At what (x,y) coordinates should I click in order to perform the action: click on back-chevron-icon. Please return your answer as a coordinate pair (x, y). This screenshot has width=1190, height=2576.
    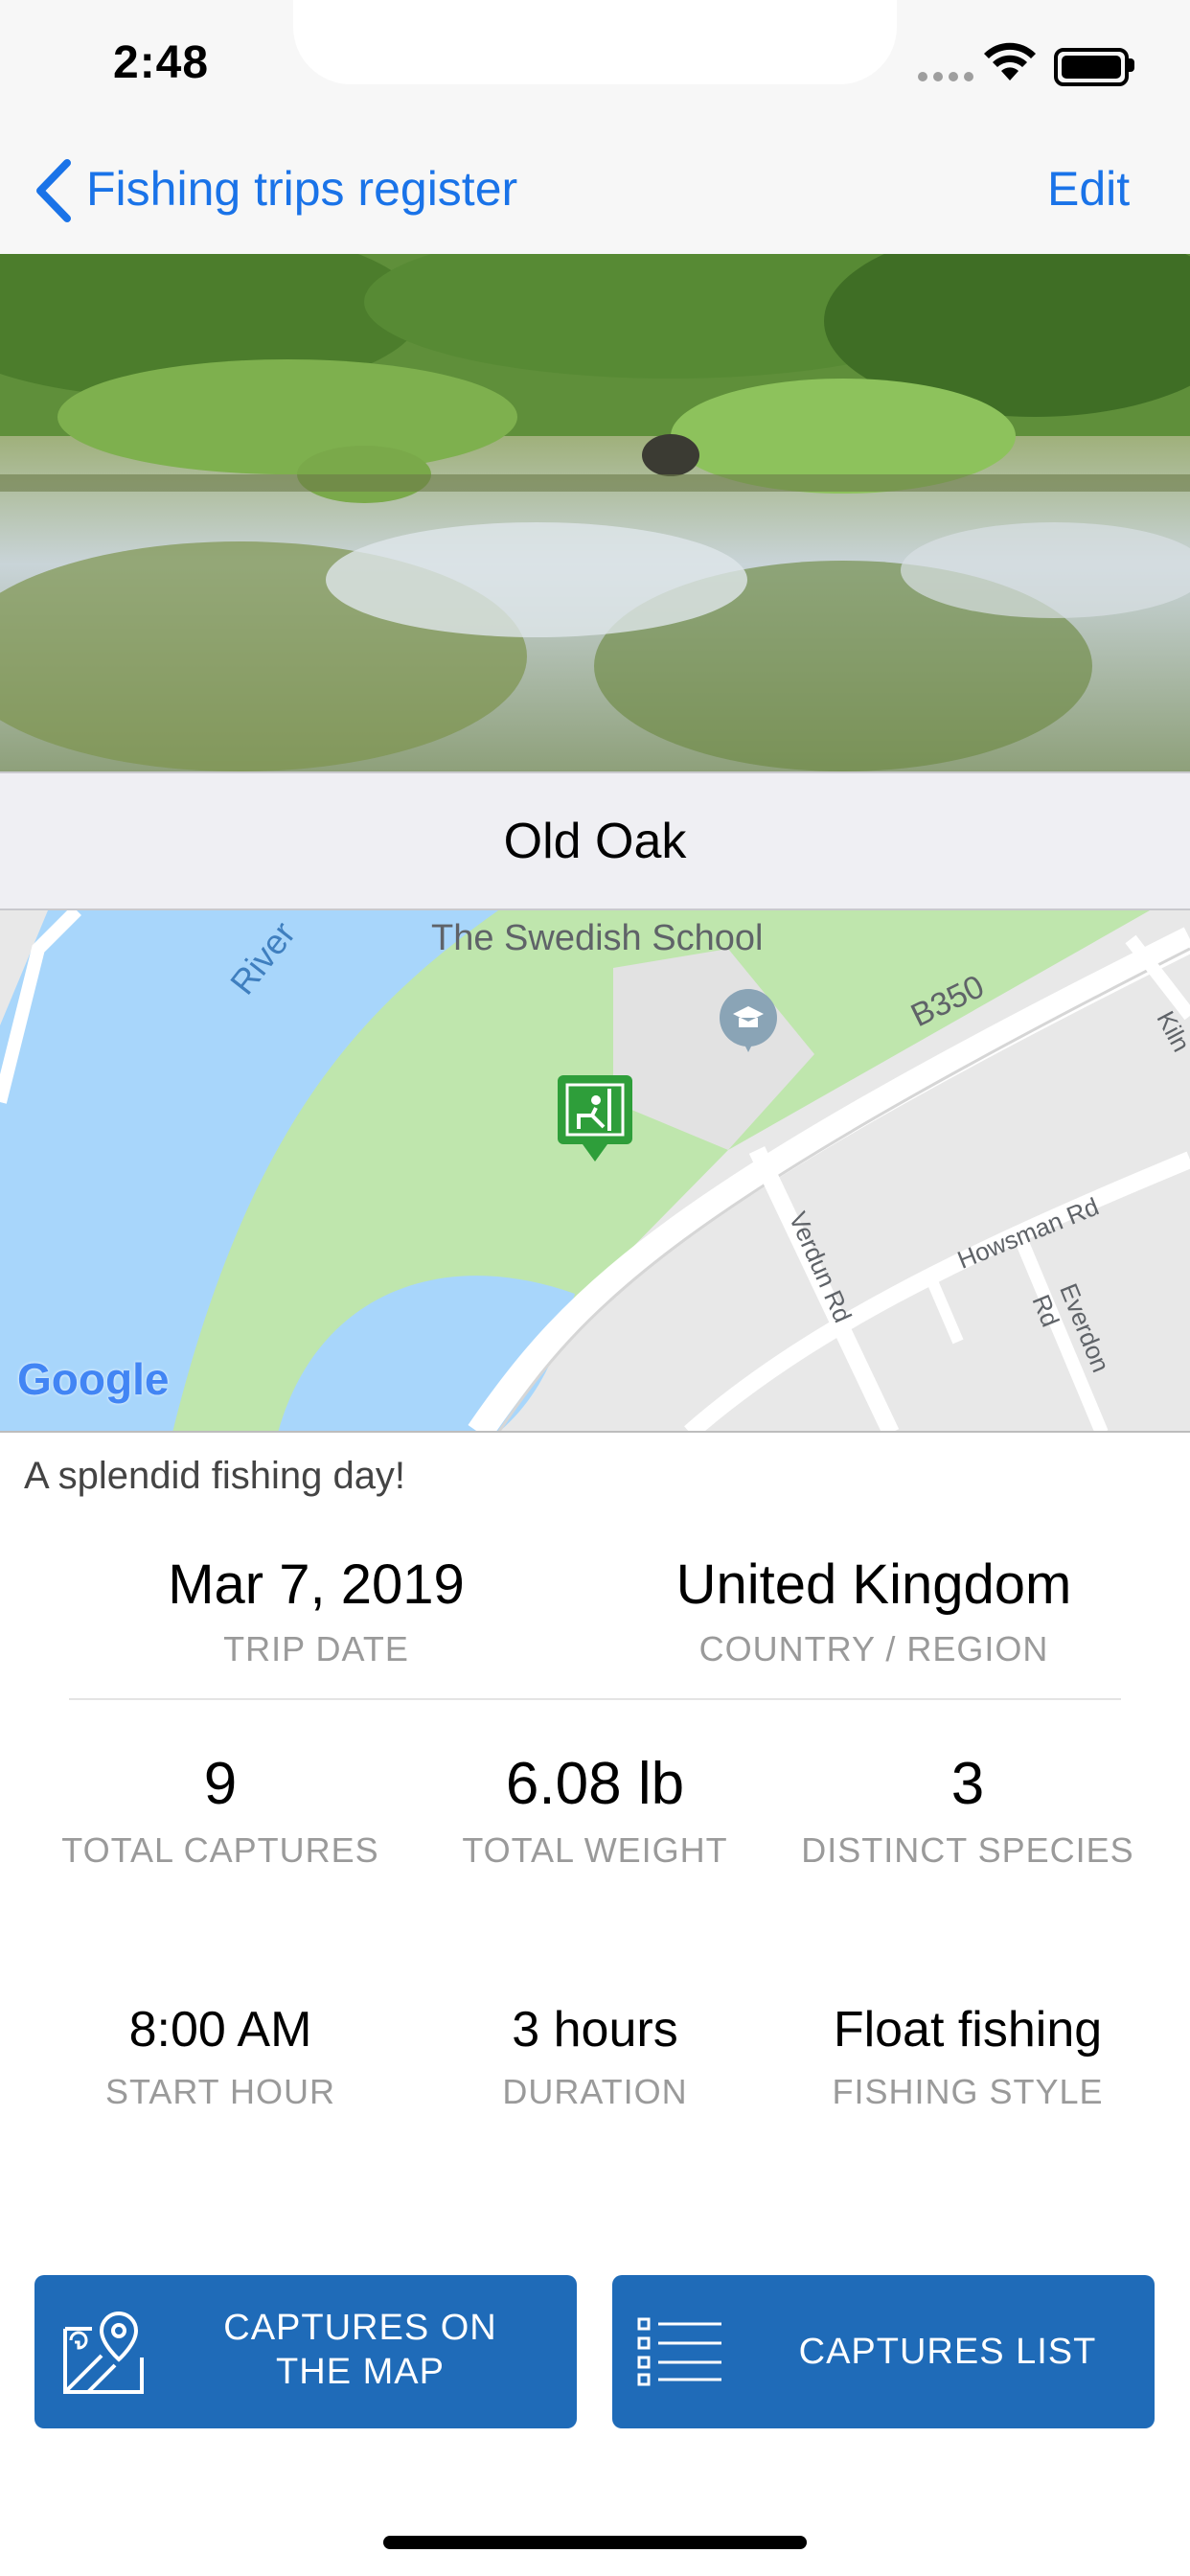
    Looking at the image, I should click on (54, 193).